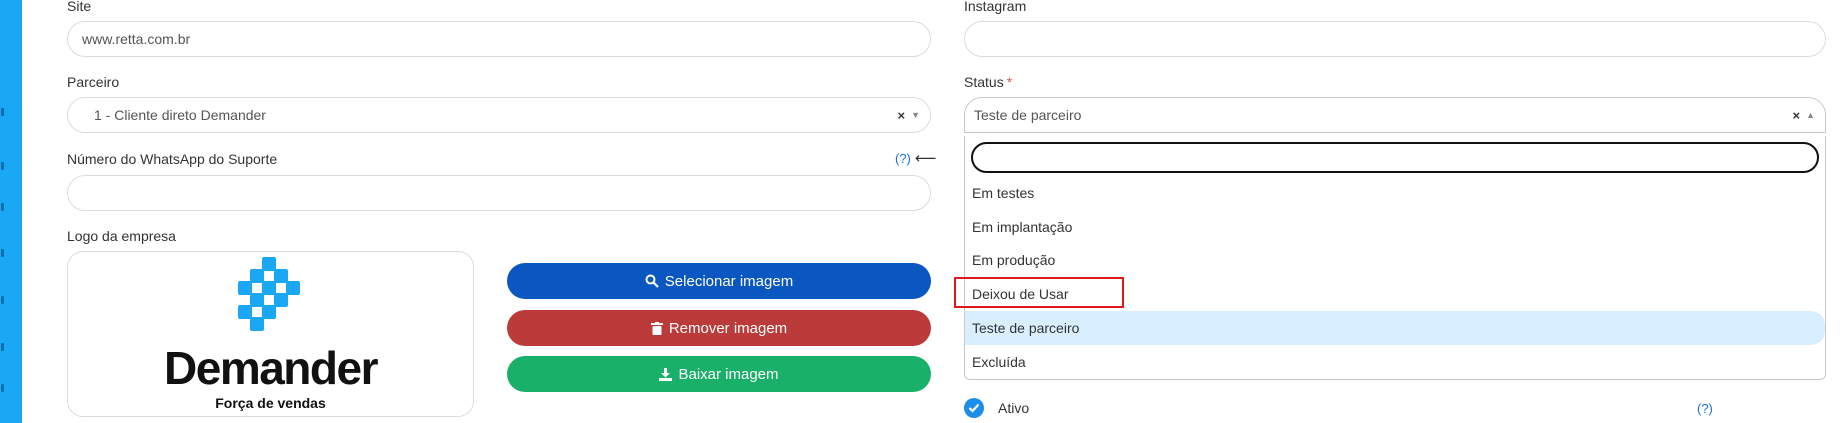 Image resolution: width=1843 pixels, height=423 pixels. I want to click on status-dropdown-search-input, so click(1395, 157).